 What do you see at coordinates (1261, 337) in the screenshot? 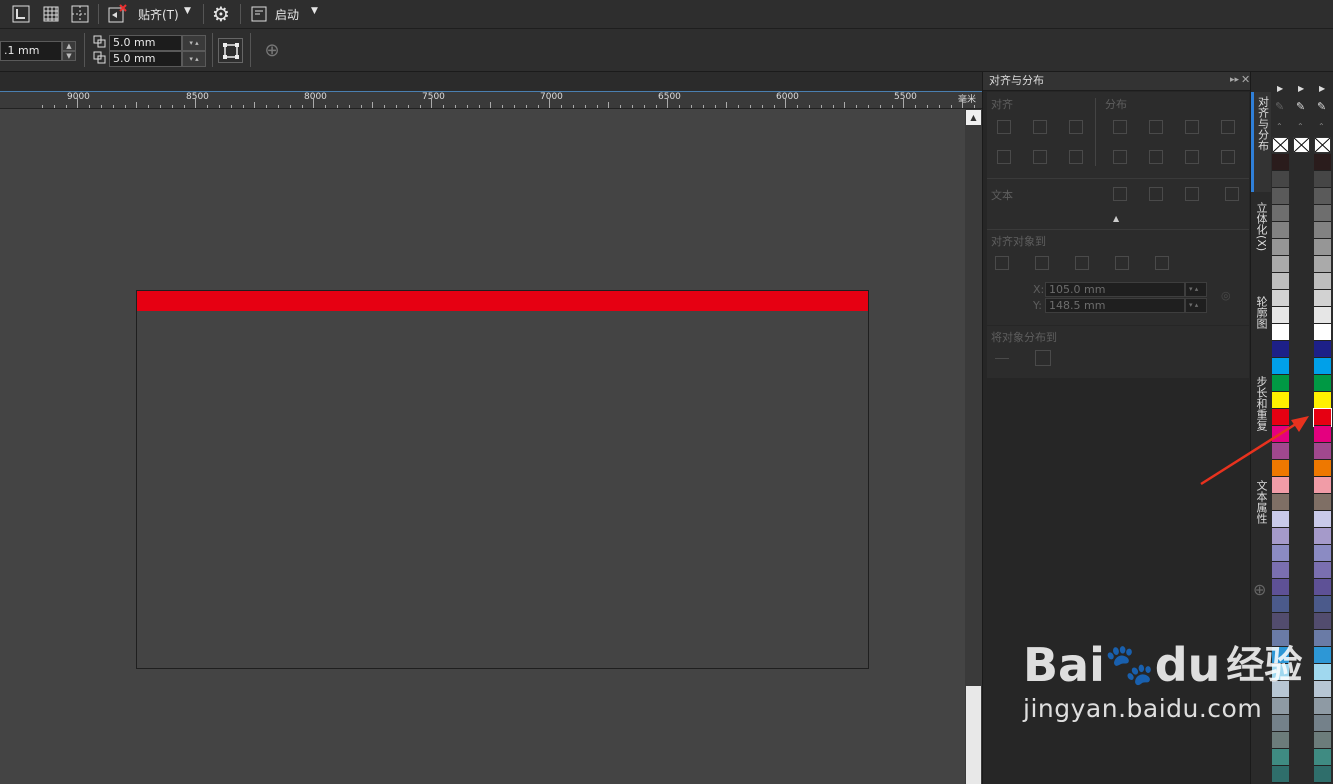
I see `tab-contour: 轮廓图` at bounding box center [1261, 337].